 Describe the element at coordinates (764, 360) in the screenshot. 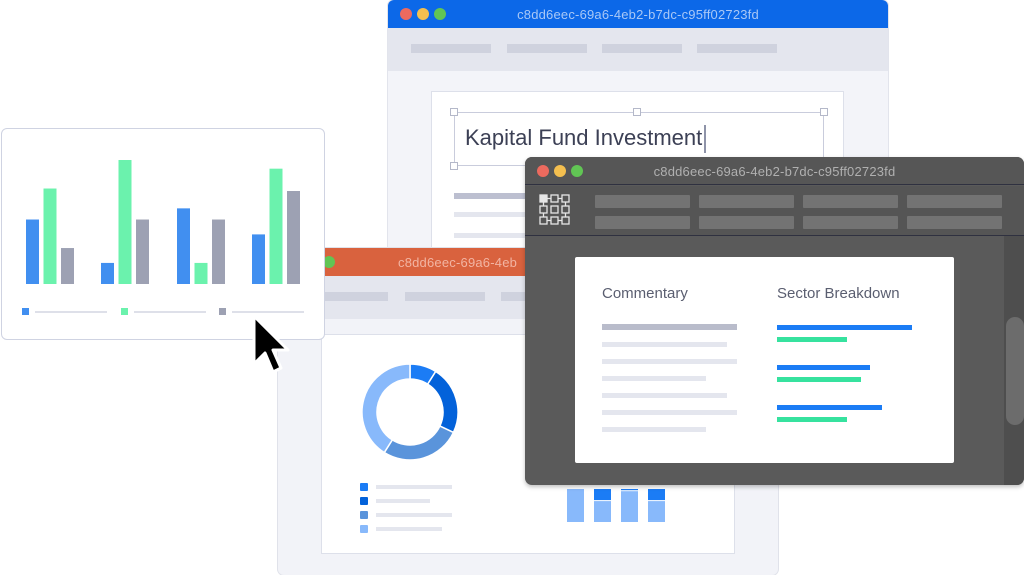

I see `commentary-page: Commentary Sector Breakdown` at that location.